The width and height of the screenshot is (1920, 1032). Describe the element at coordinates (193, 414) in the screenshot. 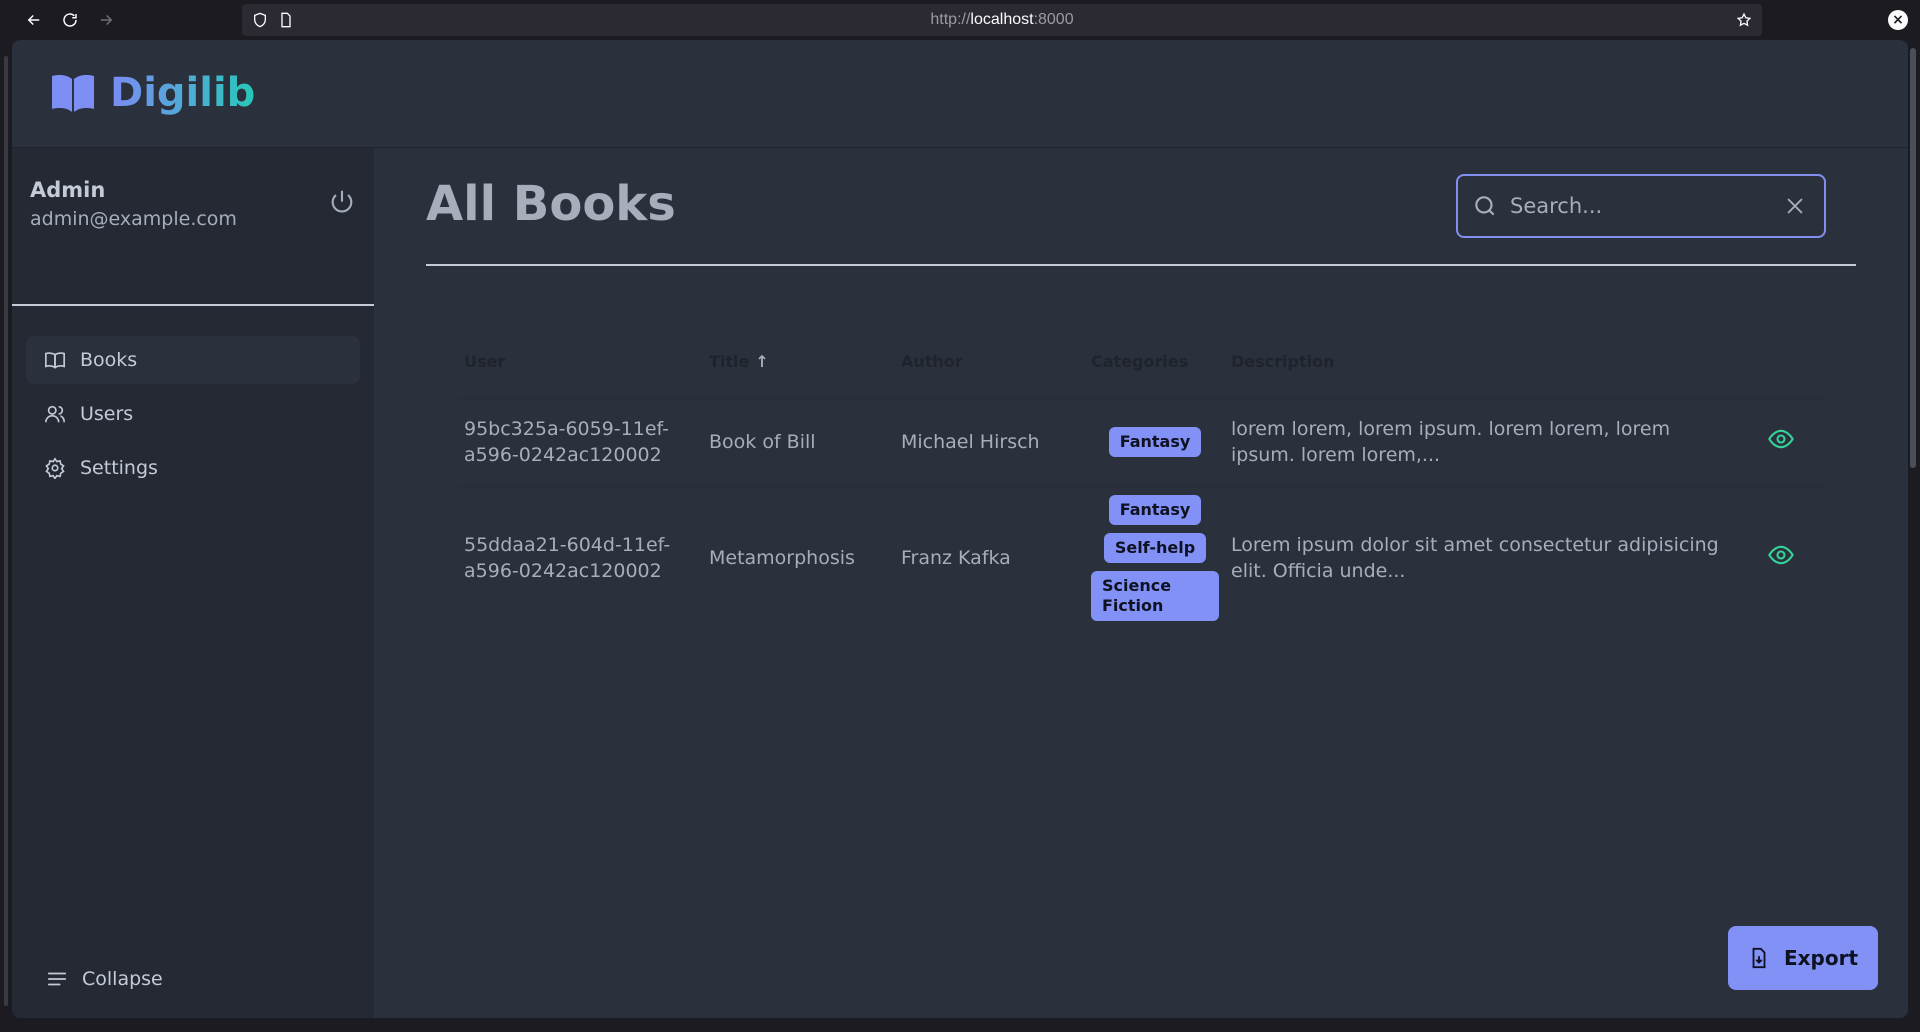

I see `sidebar-item-users: Users` at that location.